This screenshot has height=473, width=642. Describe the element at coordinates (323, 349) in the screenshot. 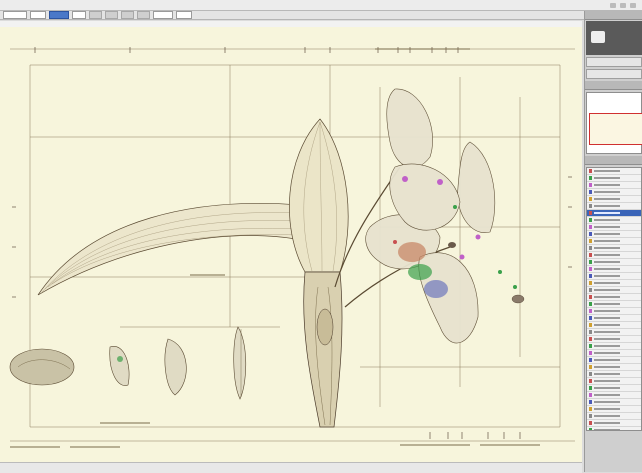

I see `stem` at that location.